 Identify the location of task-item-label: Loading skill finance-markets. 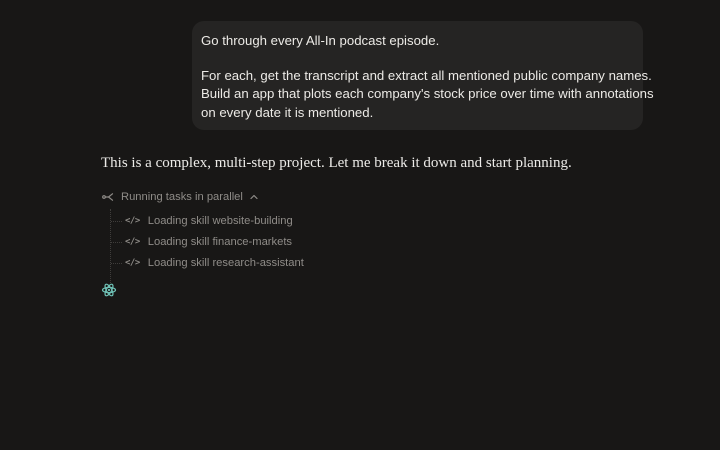
(220, 242).